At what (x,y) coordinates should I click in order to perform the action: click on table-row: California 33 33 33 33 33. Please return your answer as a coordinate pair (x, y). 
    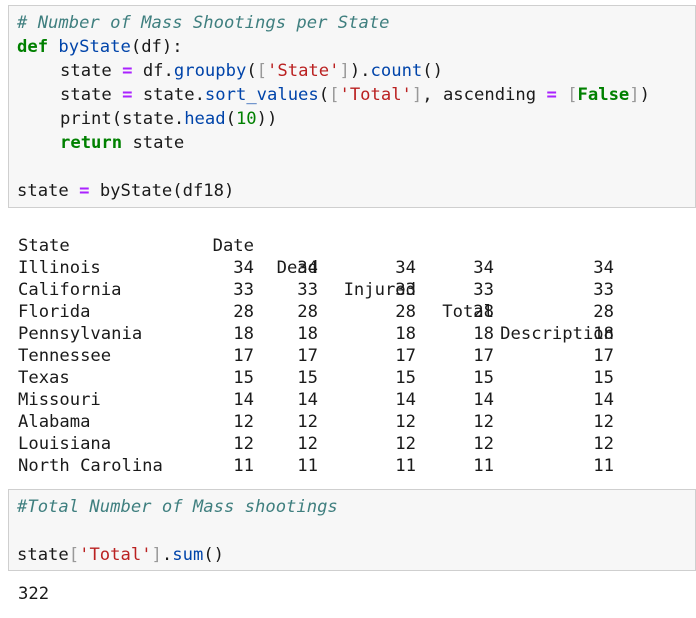
    Looking at the image, I should click on (328, 290).